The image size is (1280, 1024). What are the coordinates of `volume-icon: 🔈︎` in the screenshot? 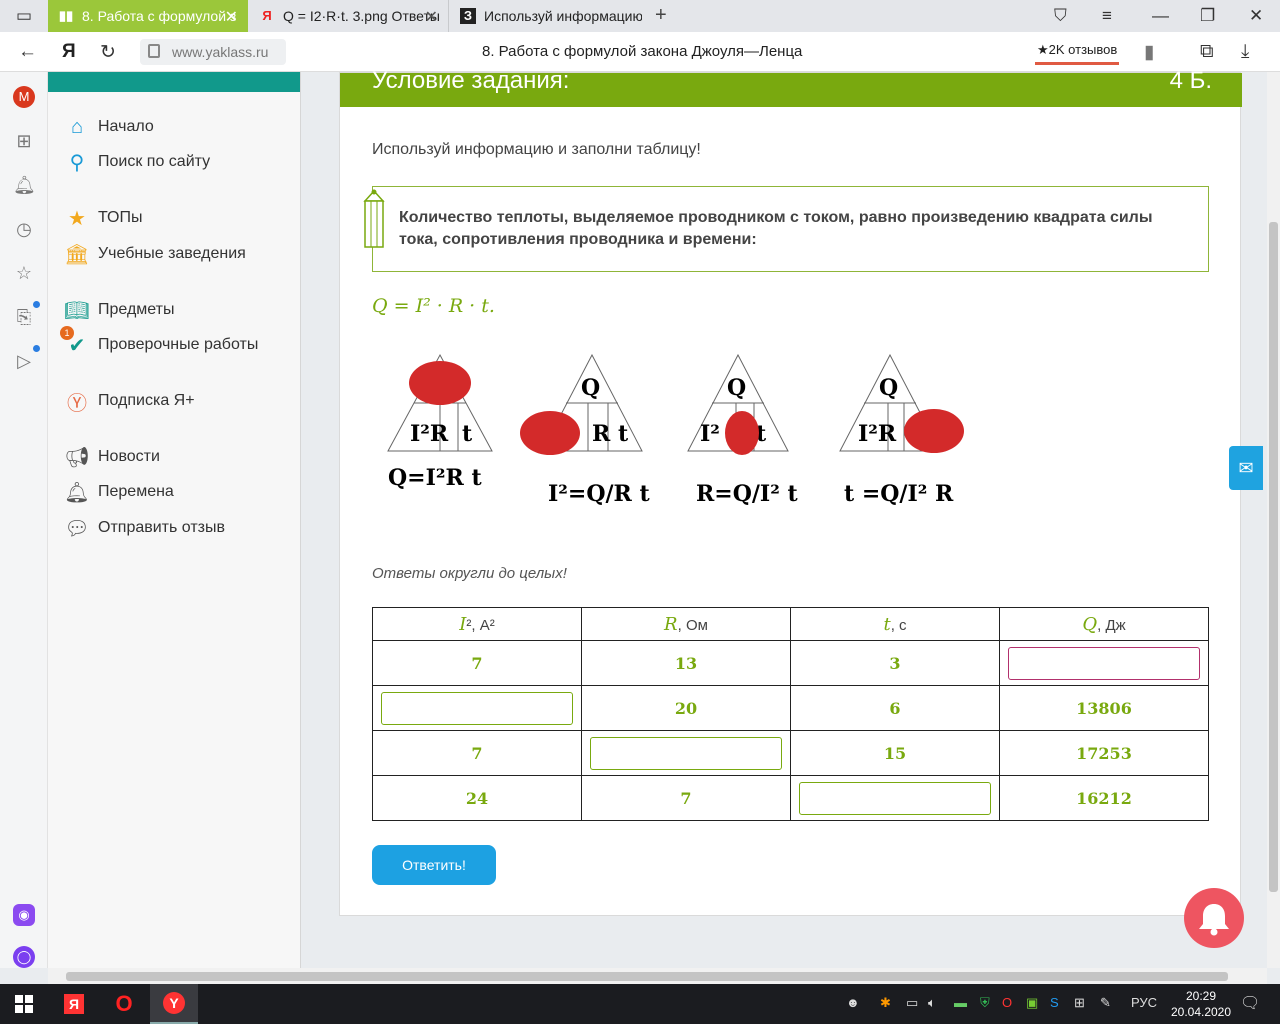 It's located at (932, 1003).